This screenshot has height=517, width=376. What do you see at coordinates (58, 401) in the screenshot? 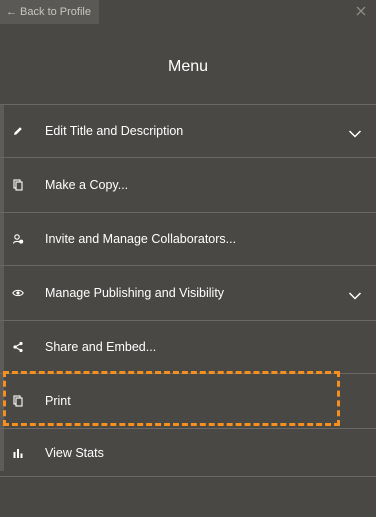
I see `menu-item-label: Print` at bounding box center [58, 401].